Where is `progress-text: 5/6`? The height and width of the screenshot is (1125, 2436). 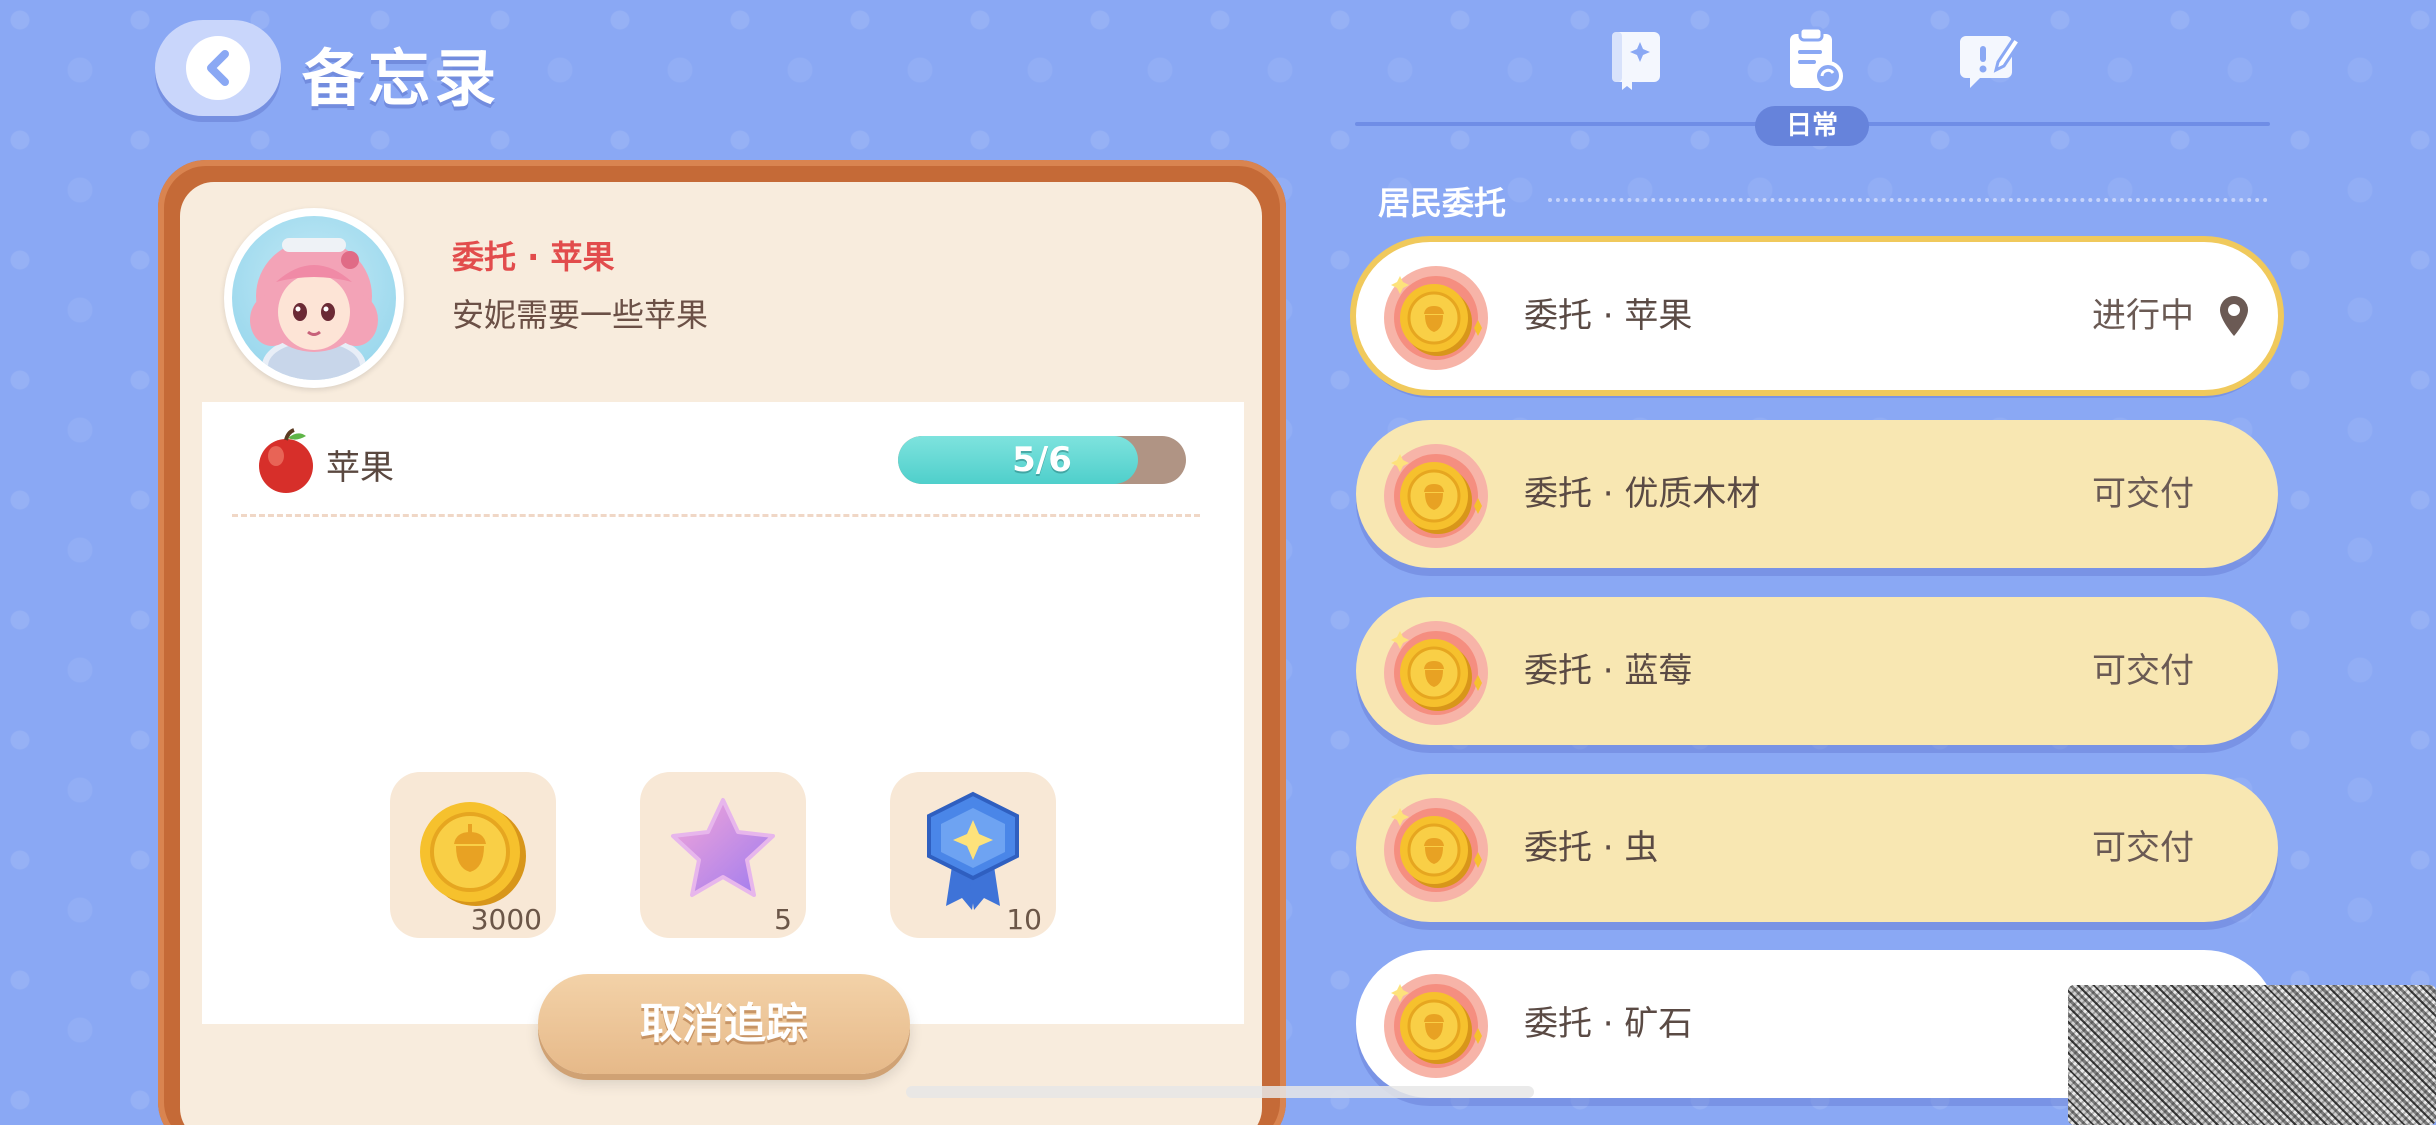
progress-text: 5/6 is located at coordinates (1042, 460).